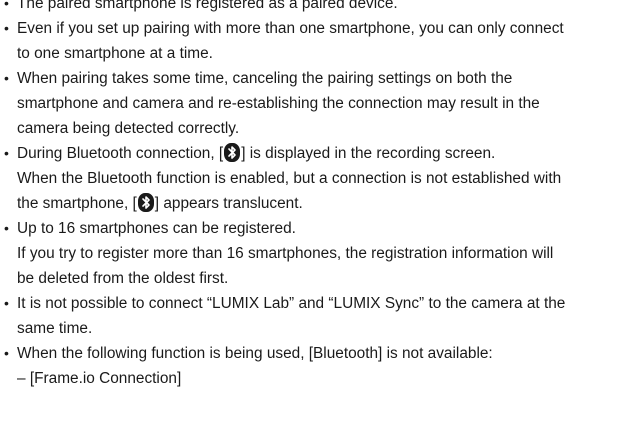 This screenshot has height=423, width=632. I want to click on note-sub-item: – [Frame.io Connection], so click(318, 378).